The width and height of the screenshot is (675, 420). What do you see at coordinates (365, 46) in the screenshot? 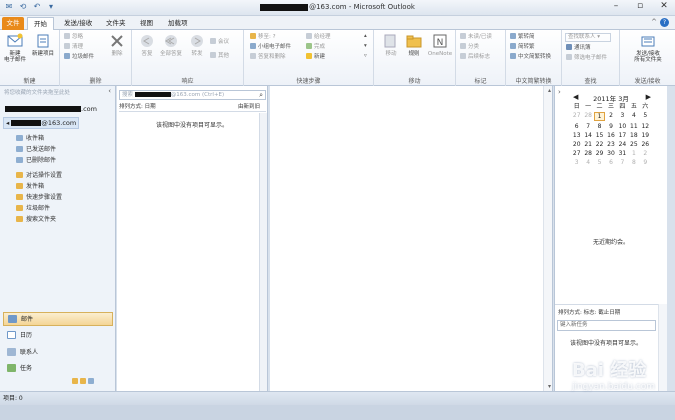
I see `quickstep-scroll-down: ▾` at bounding box center [365, 46].